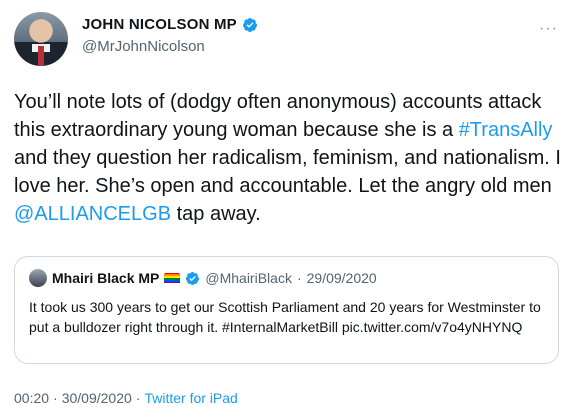  Describe the element at coordinates (506, 130) in the screenshot. I see `hashtag-link: #TransAlly` at that location.